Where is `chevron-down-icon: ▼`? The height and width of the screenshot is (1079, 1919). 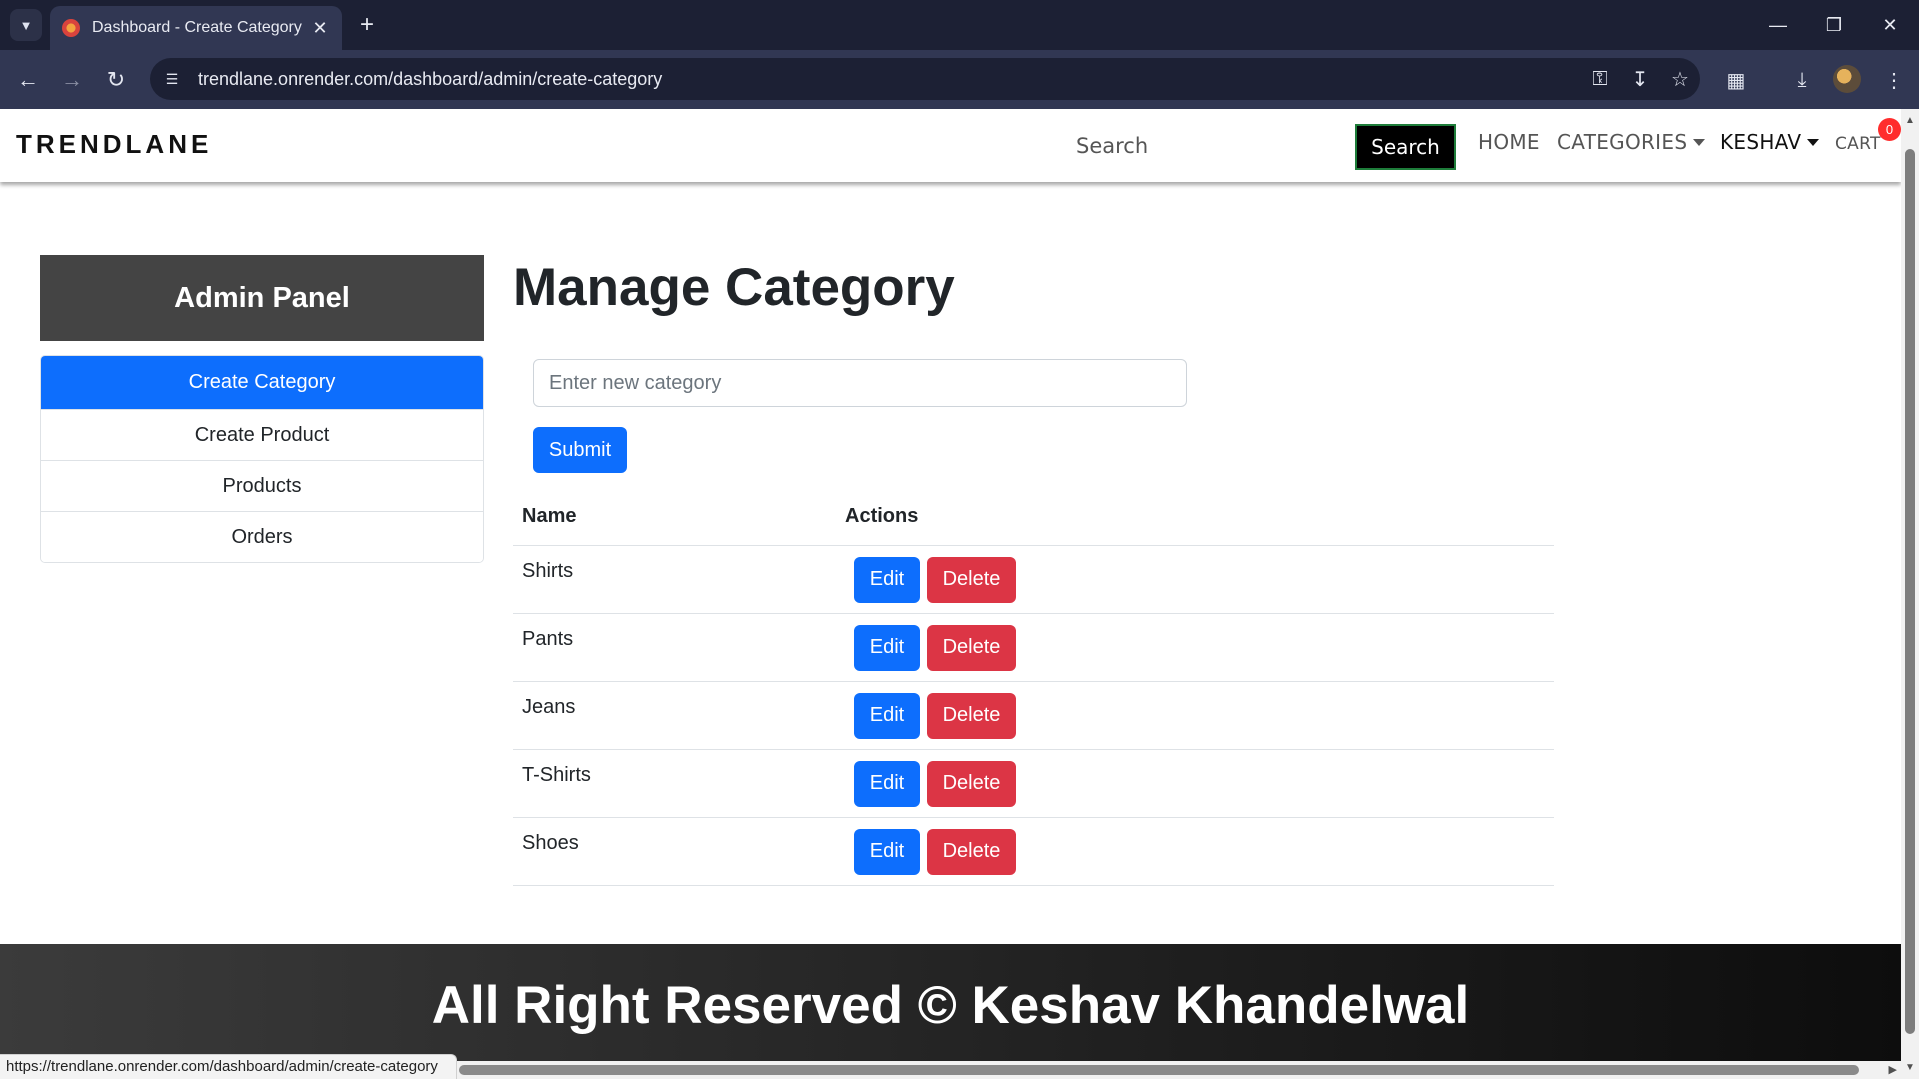 chevron-down-icon: ▼ is located at coordinates (26, 25).